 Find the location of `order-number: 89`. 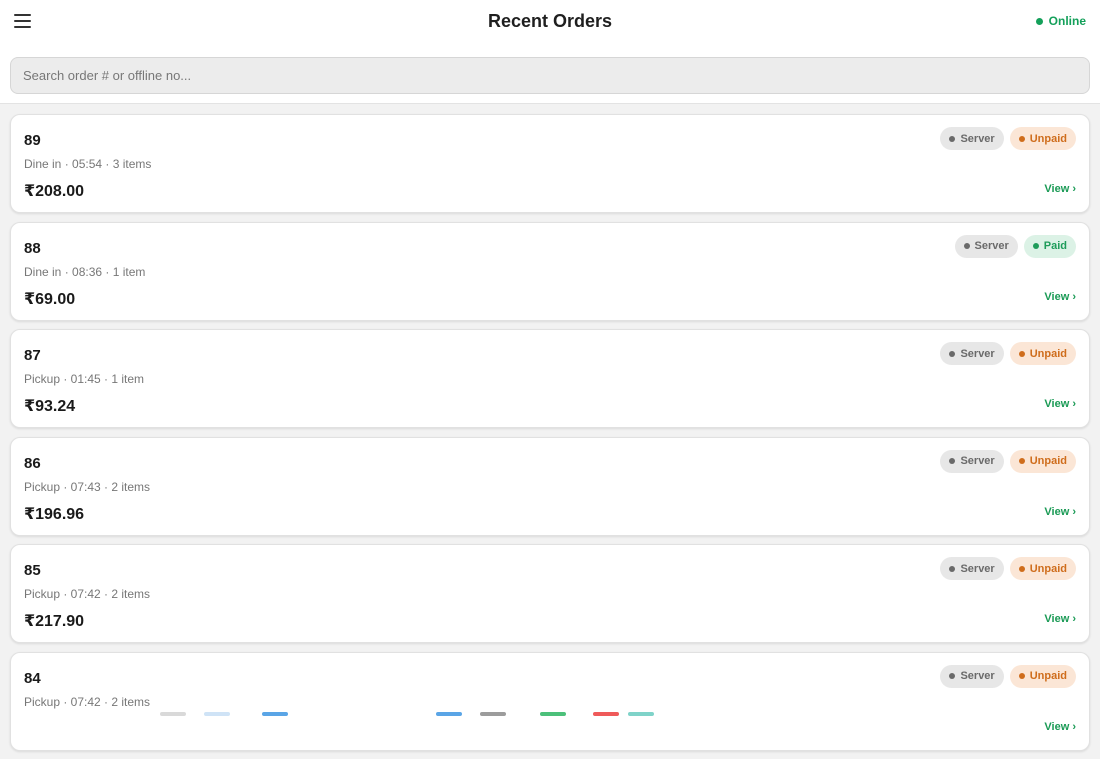

order-number: 89 is located at coordinates (32, 140).